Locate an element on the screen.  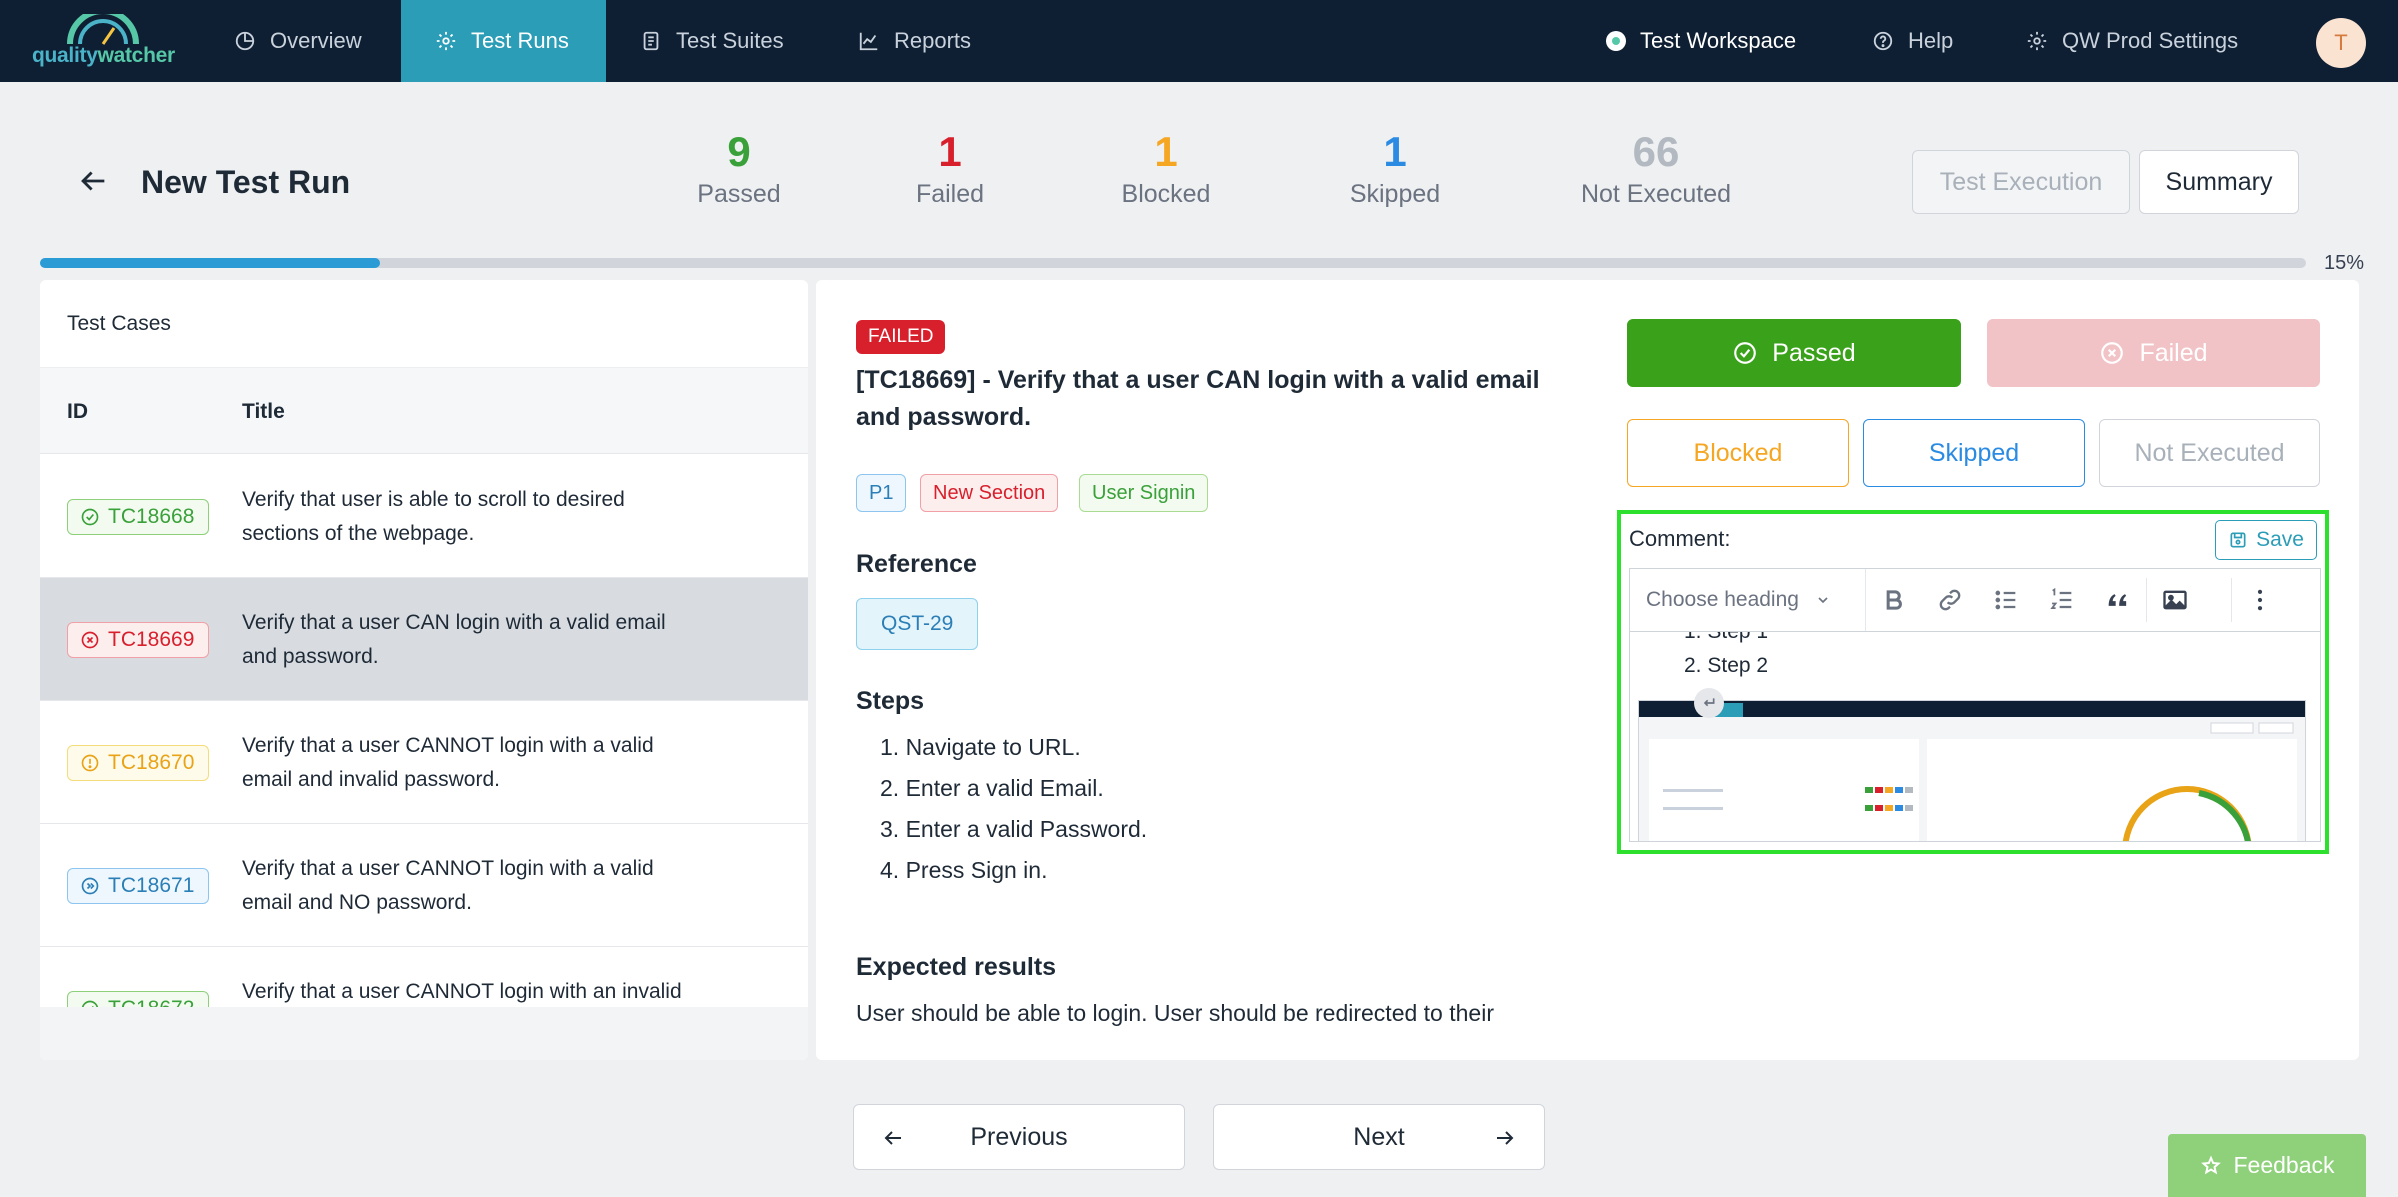
link-button is located at coordinates (1950, 600).